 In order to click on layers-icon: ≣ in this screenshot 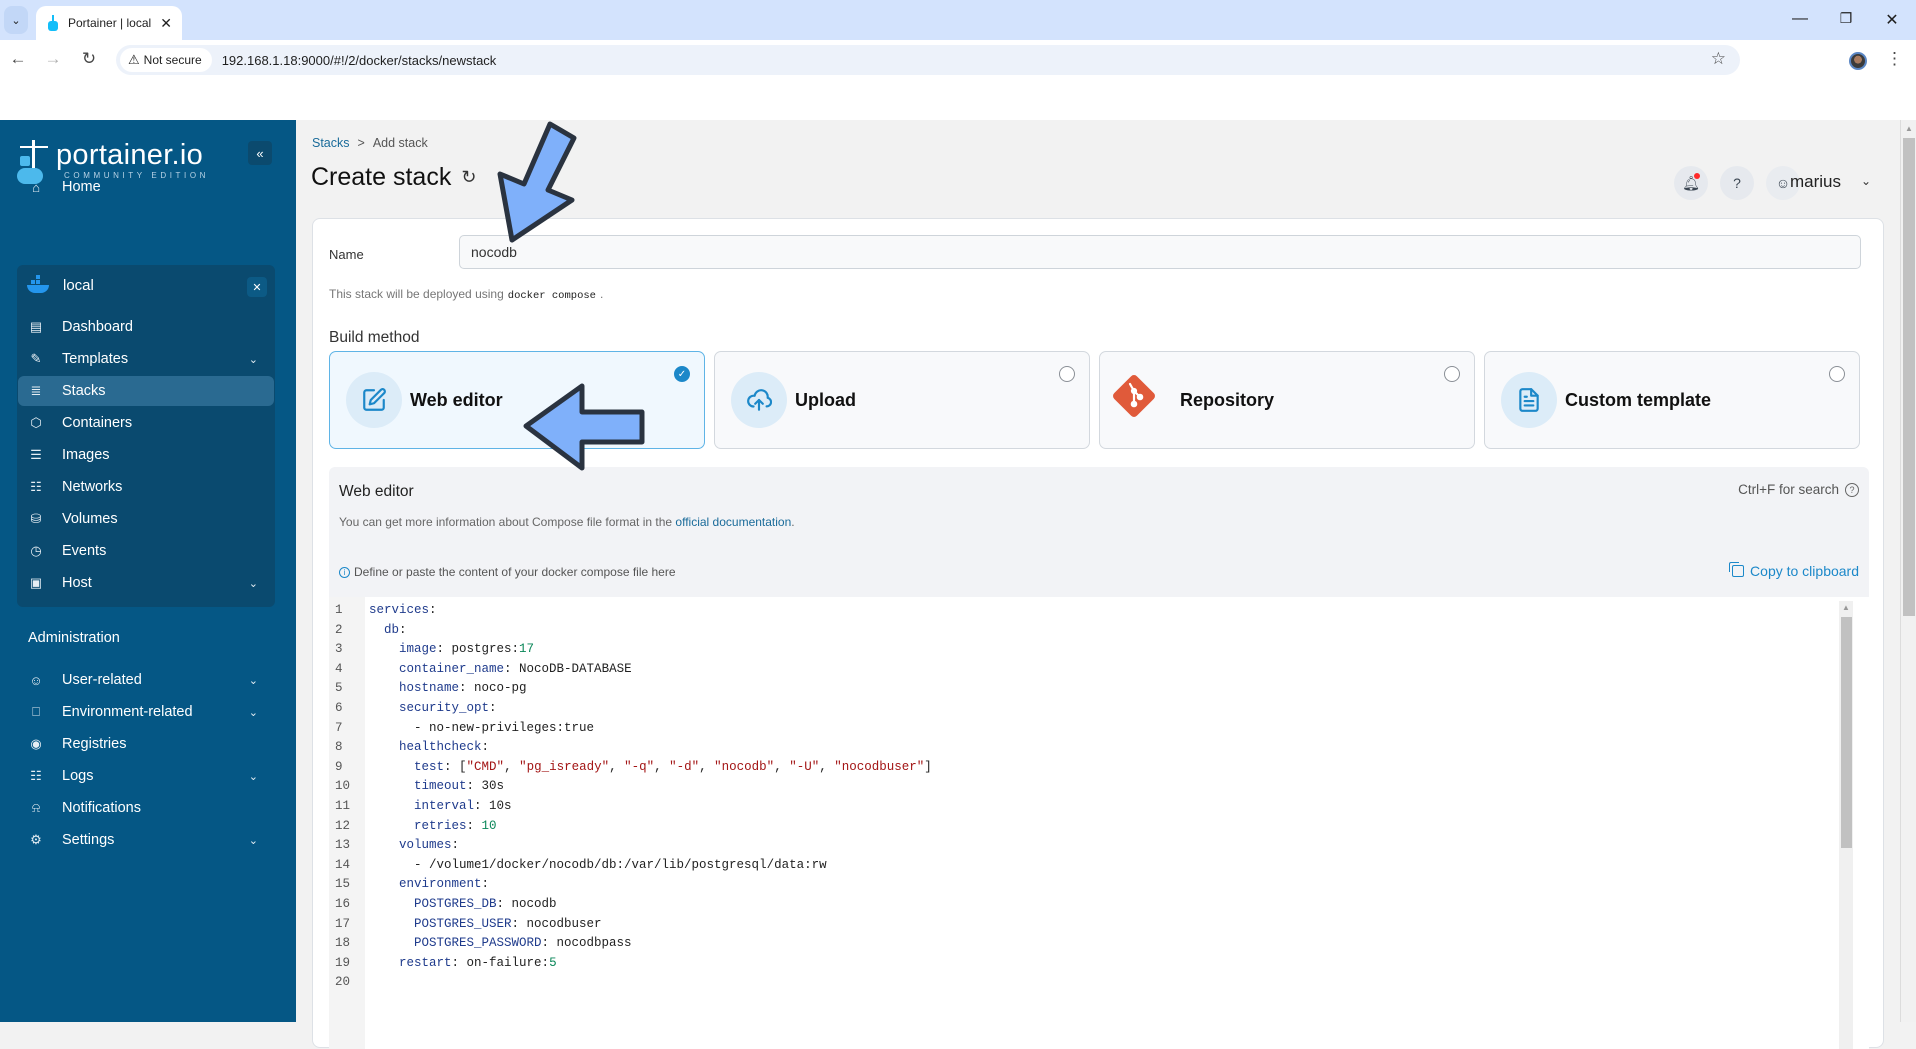, I will do `click(36, 390)`.